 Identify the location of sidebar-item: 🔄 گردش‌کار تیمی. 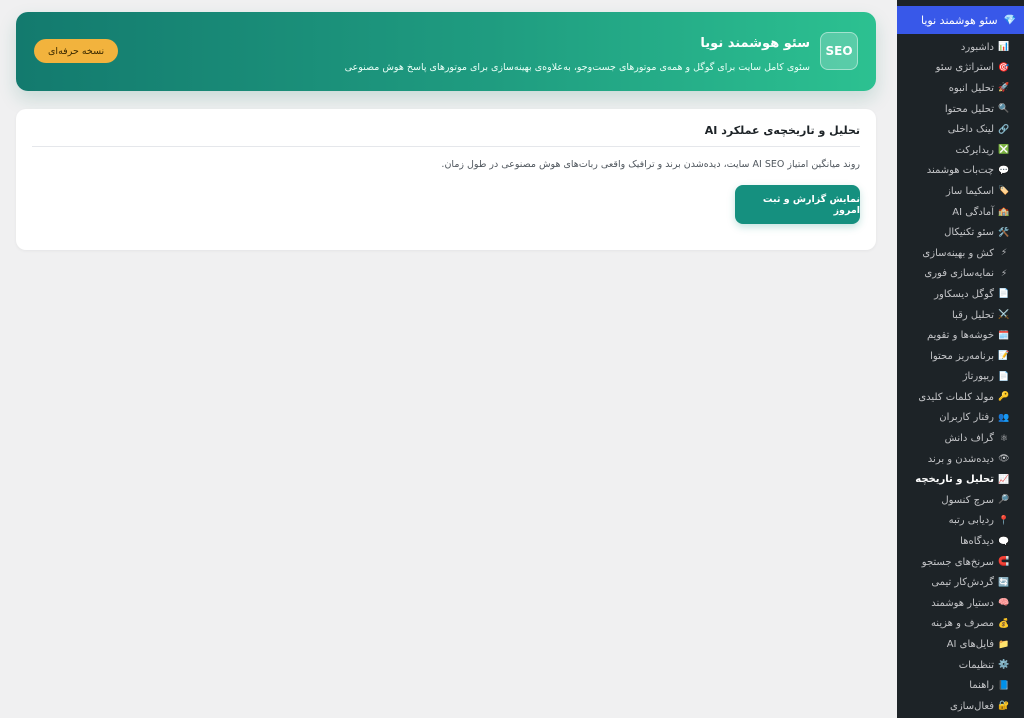
(960, 582).